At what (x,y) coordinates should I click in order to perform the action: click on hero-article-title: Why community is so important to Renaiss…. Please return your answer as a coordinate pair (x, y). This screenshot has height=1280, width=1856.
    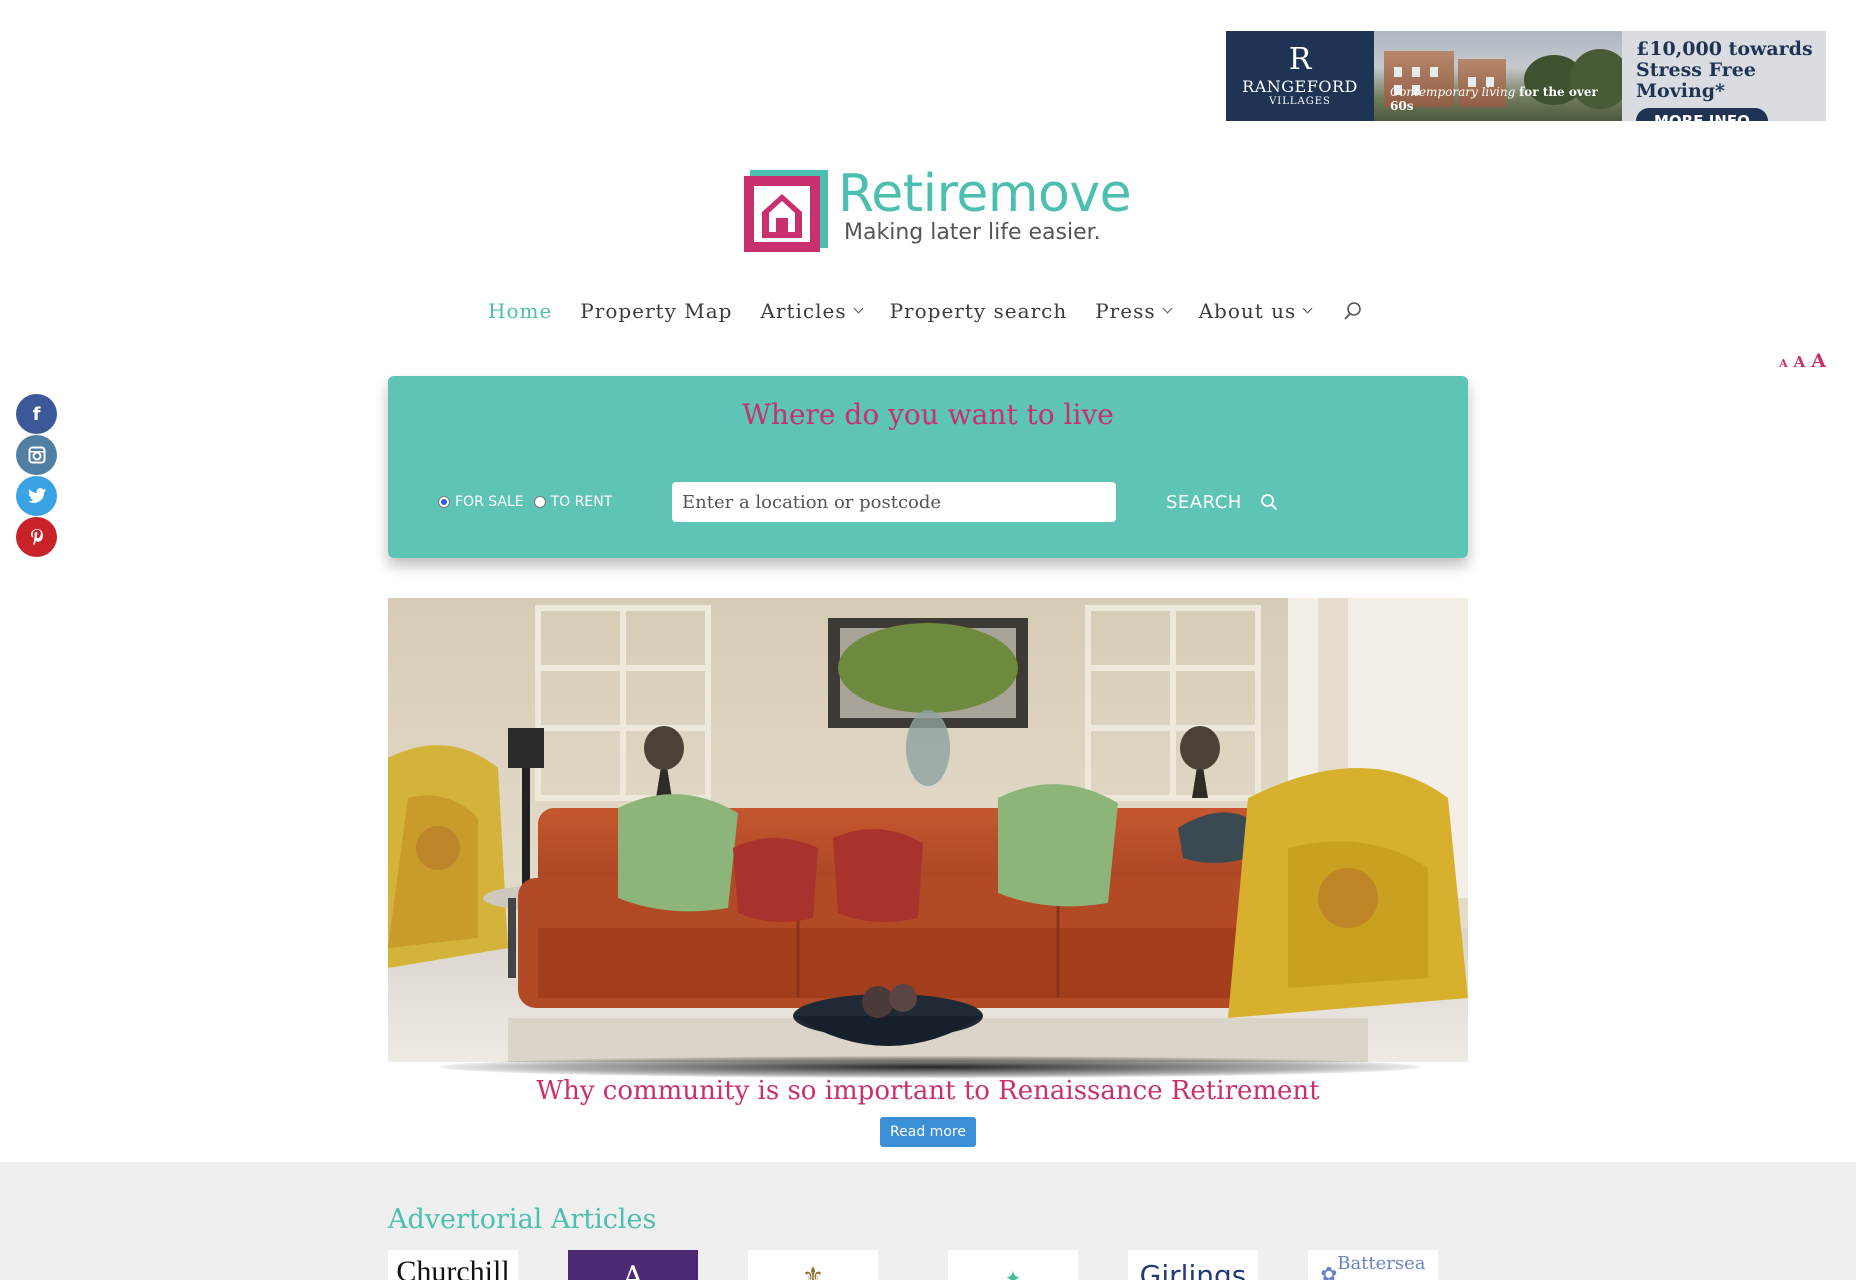
    Looking at the image, I should click on (928, 1091).